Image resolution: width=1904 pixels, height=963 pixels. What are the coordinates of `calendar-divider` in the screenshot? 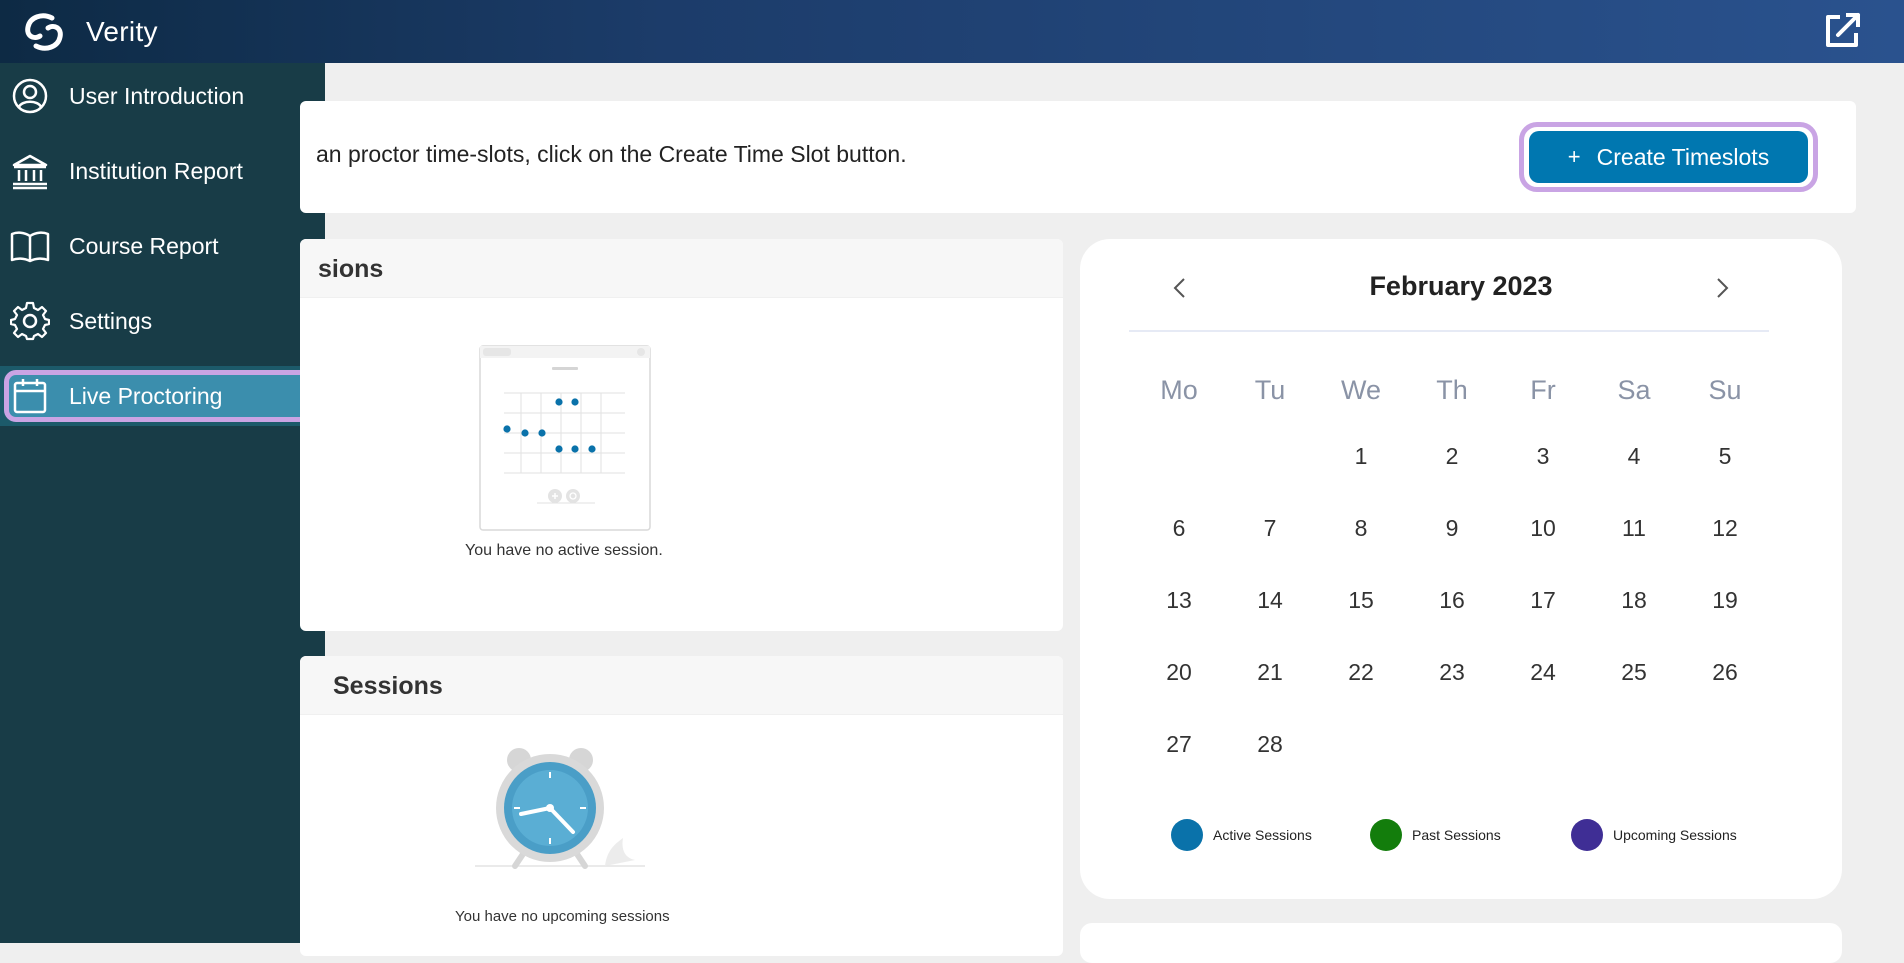 It's located at (1449, 331).